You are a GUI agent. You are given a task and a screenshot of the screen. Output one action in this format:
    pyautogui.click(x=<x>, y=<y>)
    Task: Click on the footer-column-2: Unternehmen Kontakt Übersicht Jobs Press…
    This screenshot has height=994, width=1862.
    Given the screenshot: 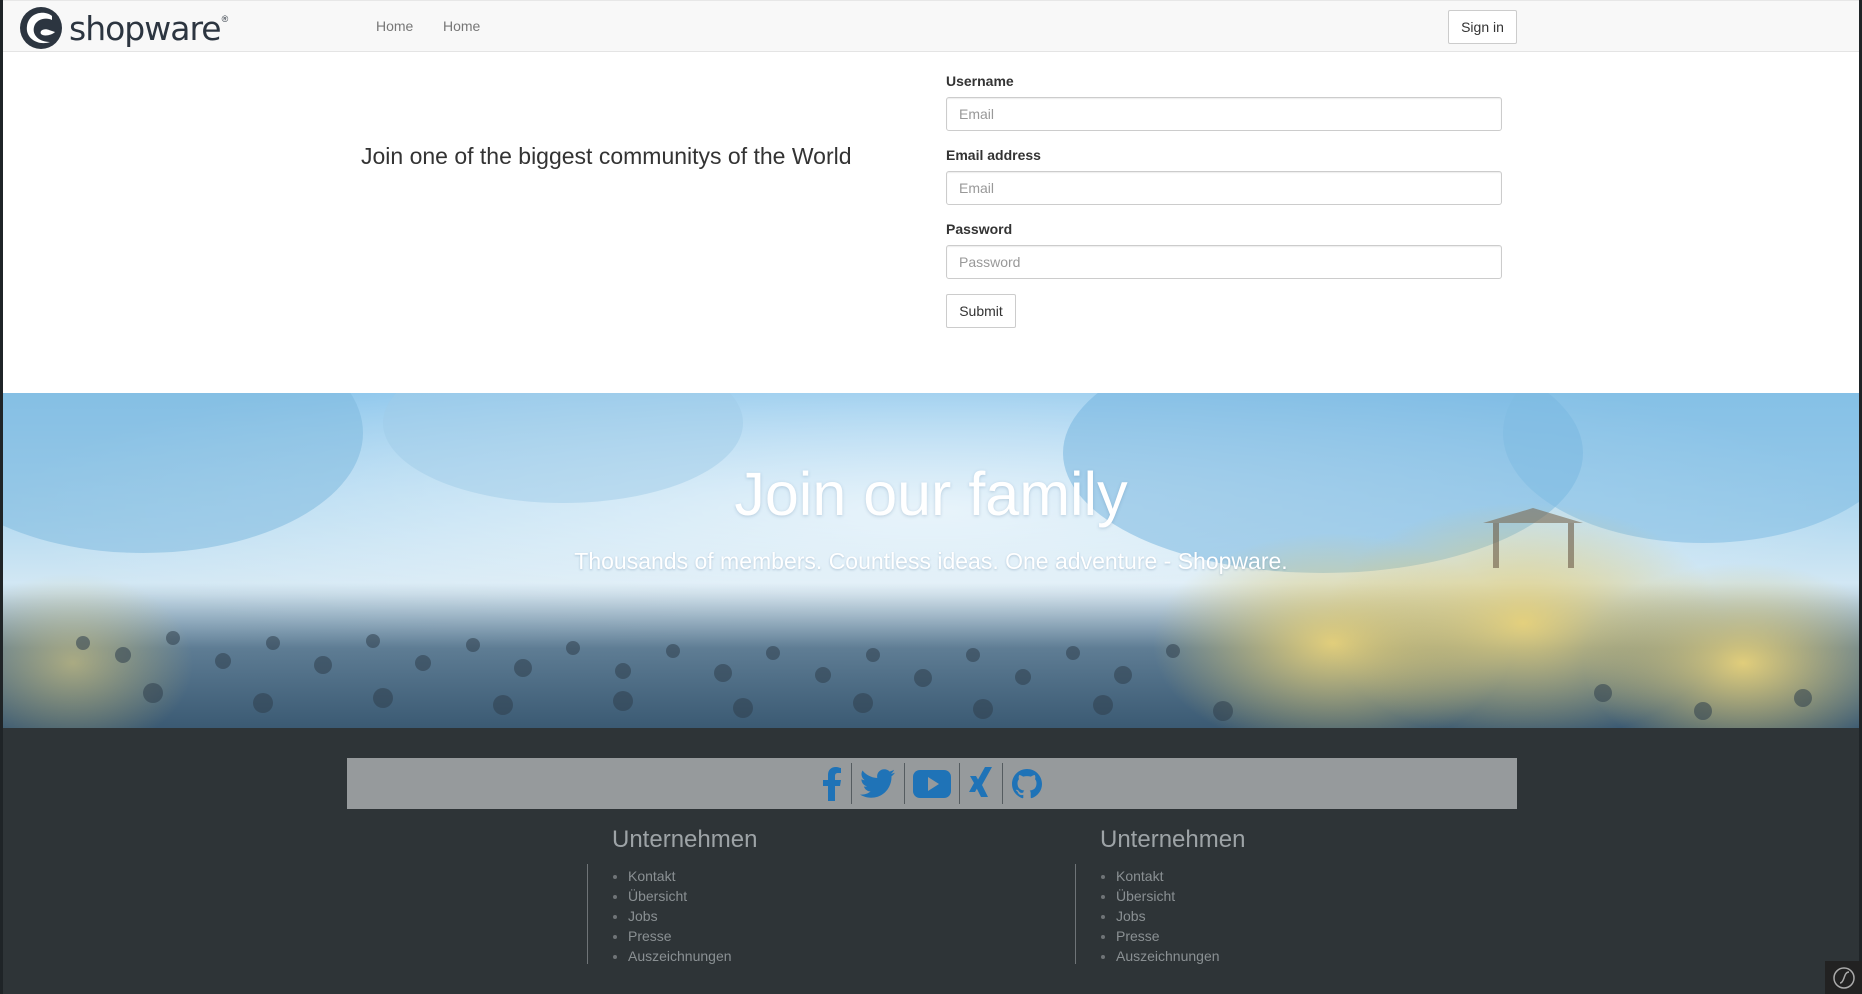 What is the action you would take?
    pyautogui.click(x=1160, y=895)
    